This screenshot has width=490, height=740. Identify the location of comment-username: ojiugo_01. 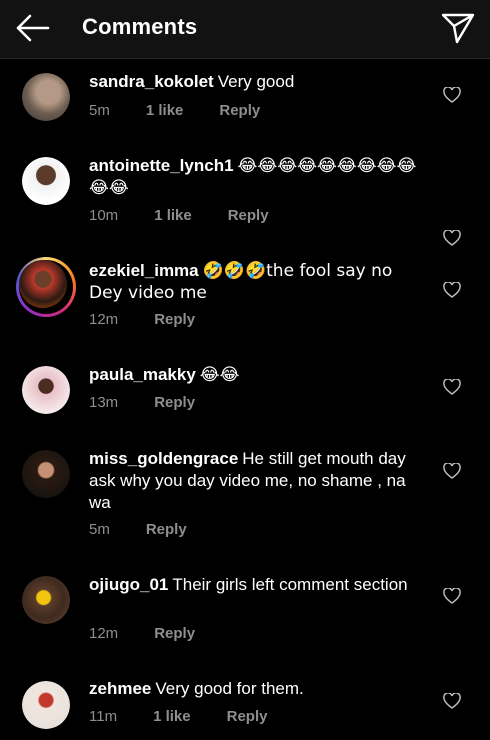
(128, 584).